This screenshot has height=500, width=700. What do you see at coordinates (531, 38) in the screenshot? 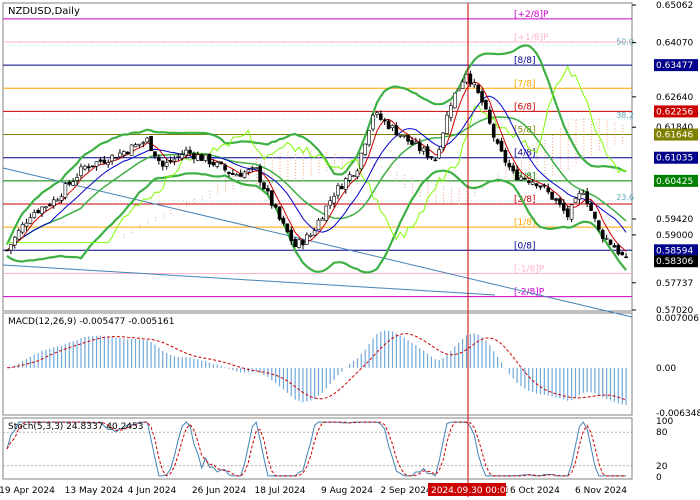
I see `level-label: [+1/8]P` at bounding box center [531, 38].